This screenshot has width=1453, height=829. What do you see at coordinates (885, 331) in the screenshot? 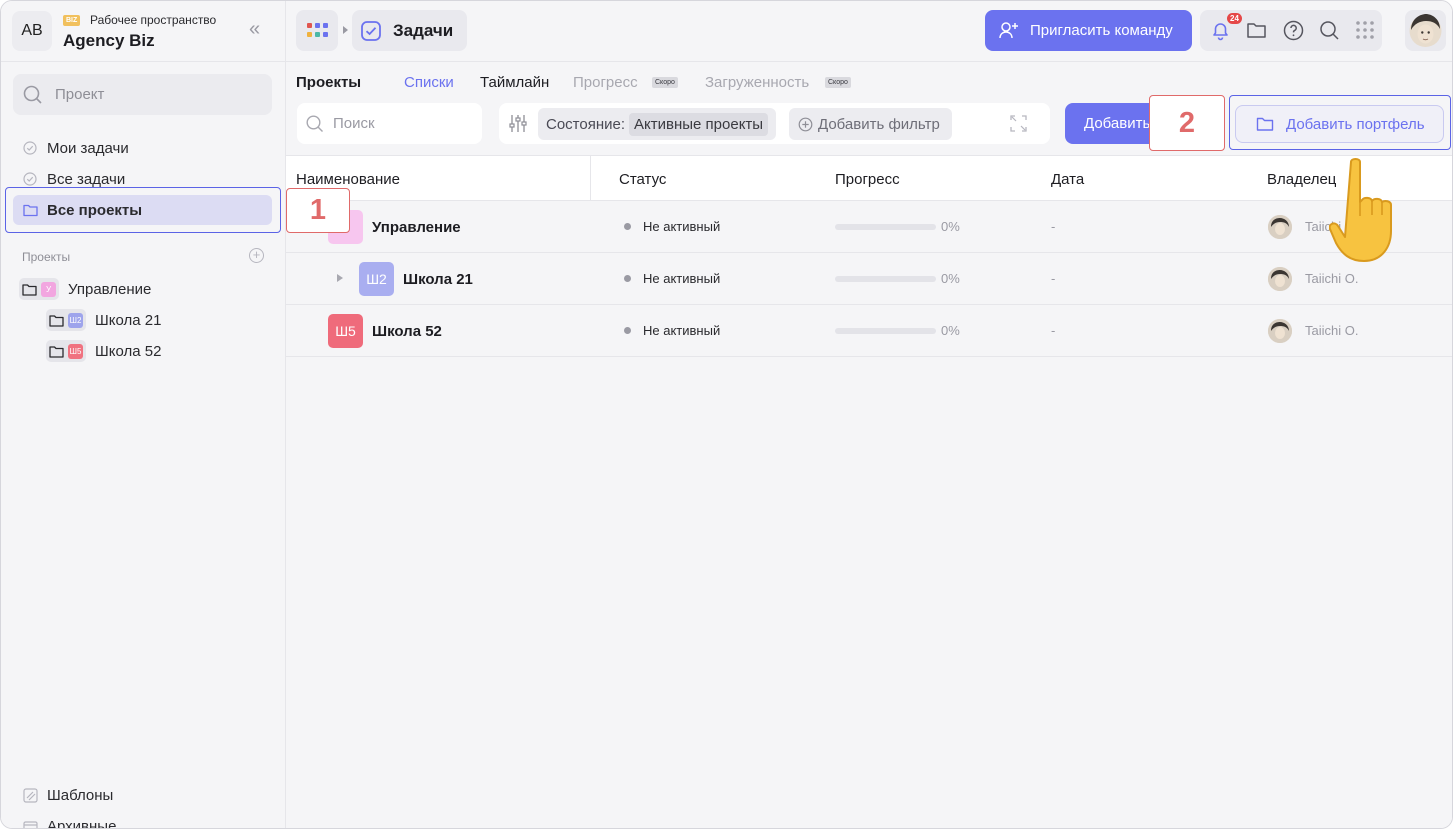
I see `progress-bar` at bounding box center [885, 331].